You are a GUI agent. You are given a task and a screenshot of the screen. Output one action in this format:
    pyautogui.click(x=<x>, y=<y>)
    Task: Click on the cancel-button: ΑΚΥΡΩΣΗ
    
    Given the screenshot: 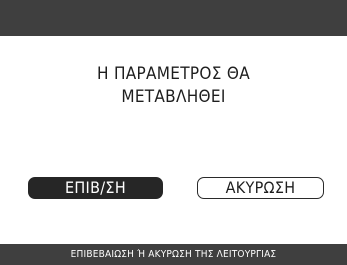 What is the action you would take?
    pyautogui.click(x=260, y=188)
    